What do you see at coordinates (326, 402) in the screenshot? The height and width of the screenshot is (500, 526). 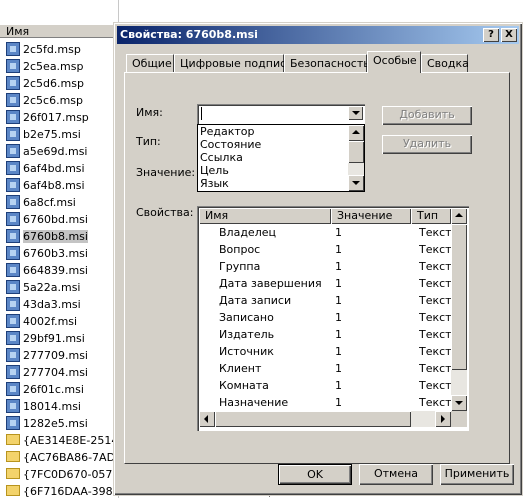 I see `property-row: Назначение 1 Текстов` at bounding box center [326, 402].